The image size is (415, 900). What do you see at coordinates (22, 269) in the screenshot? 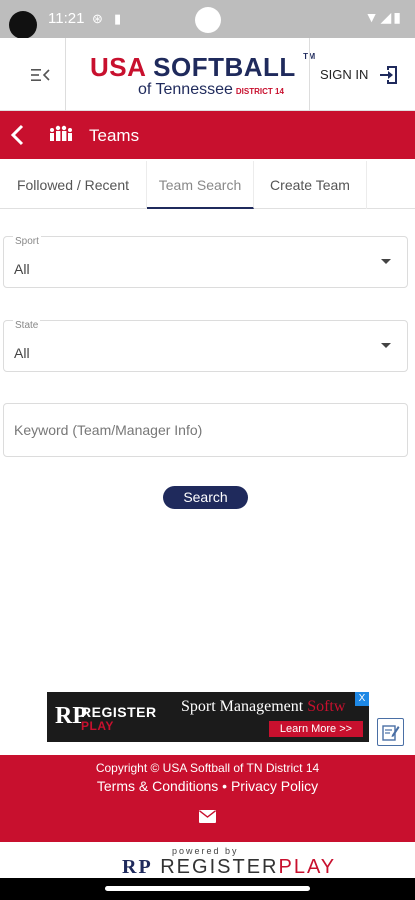
I see `sport-value: All` at bounding box center [22, 269].